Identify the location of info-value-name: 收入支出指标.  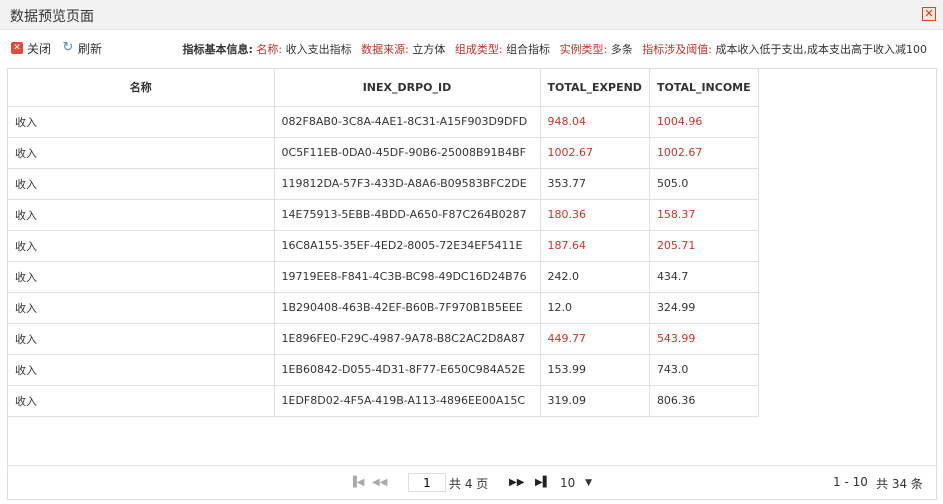
(318, 49).